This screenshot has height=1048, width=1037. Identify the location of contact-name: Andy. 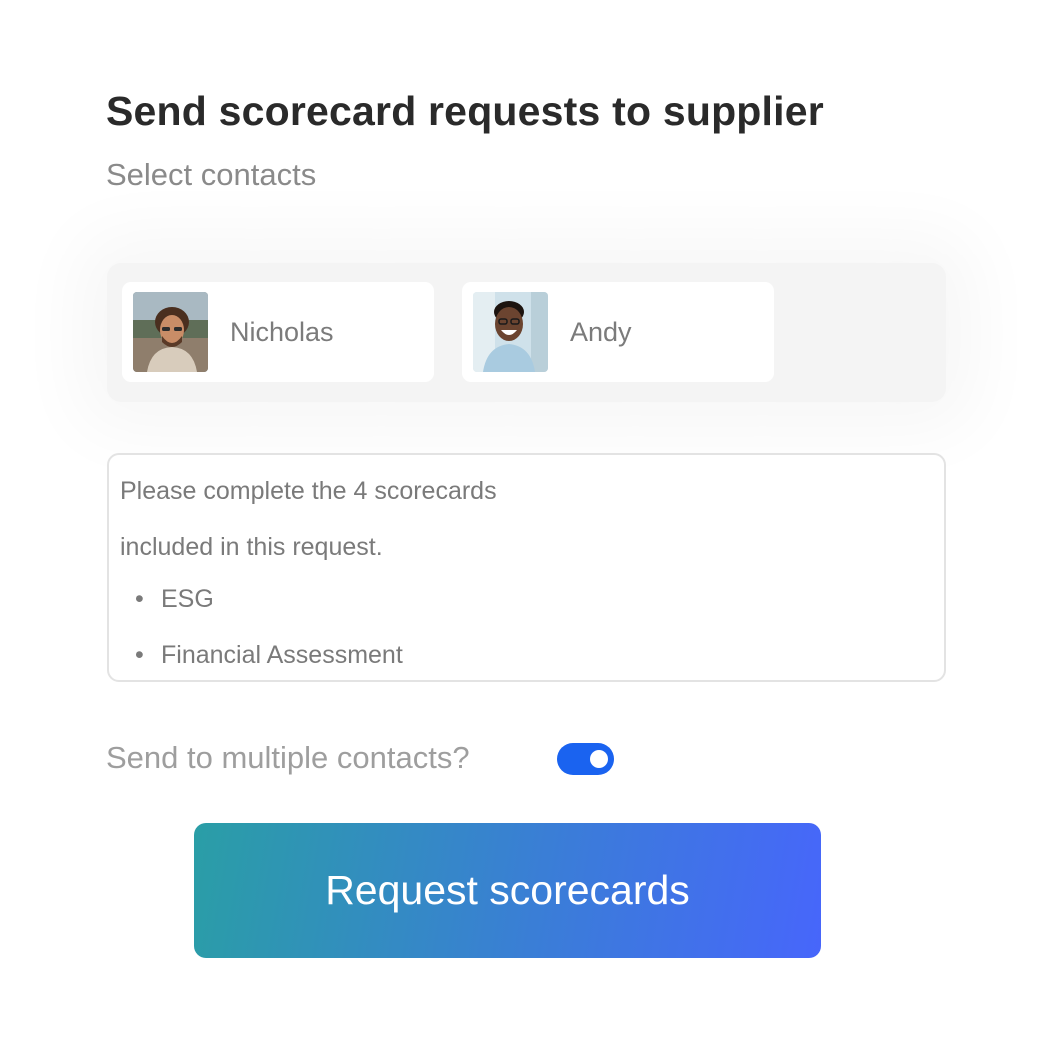
(601, 332).